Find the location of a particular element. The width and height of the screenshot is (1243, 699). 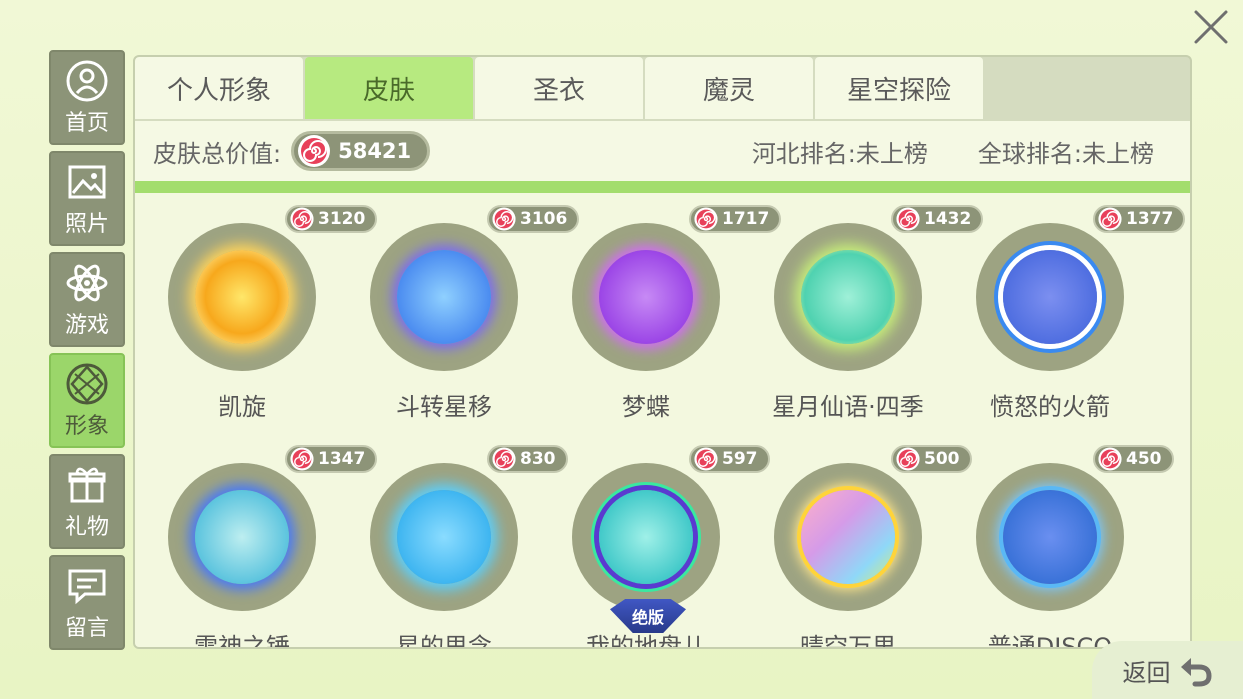

province-rank: 河北排名:未上榜 is located at coordinates (839, 153).